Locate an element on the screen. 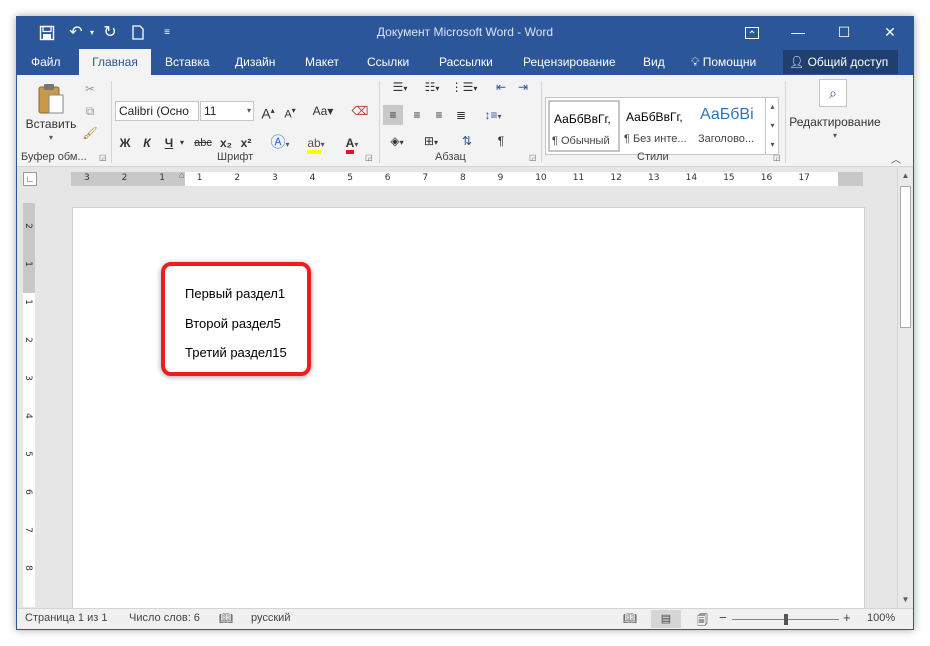 The height and width of the screenshot is (646, 930). horizontal-ruler: ⌂ 3 2 1 1 2 3 4 5 6 7 8 9 10 11 12 13 14 15 16 17 is located at coordinates (467, 178).